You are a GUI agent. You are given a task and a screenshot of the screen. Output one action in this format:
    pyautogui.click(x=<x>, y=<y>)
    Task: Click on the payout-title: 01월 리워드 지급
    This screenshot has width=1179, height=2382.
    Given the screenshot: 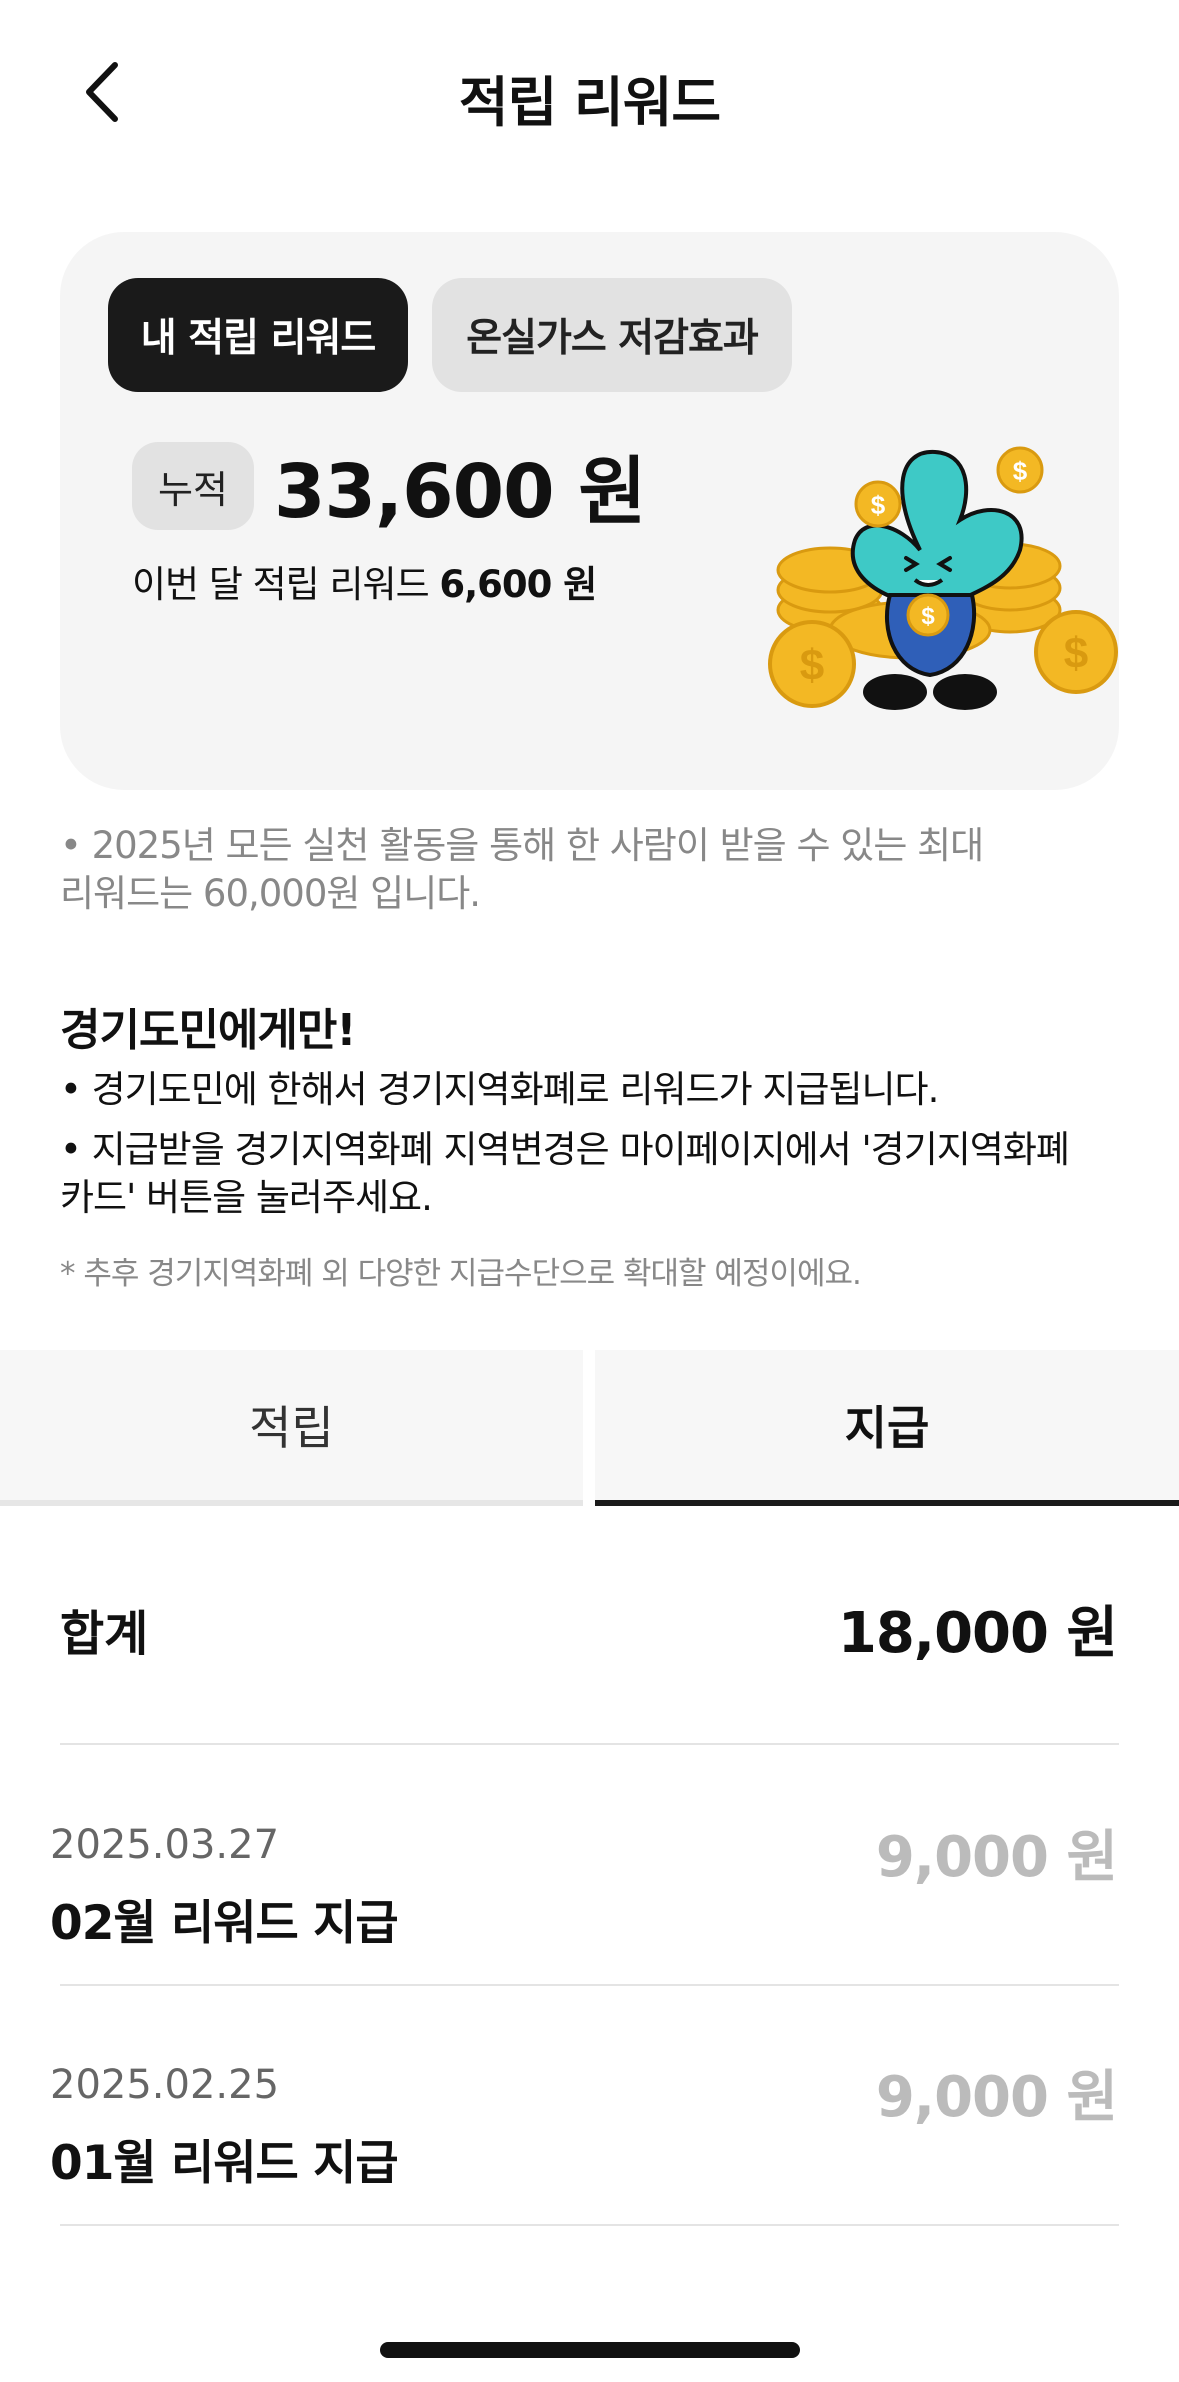 What is the action you would take?
    pyautogui.click(x=224, y=2163)
    